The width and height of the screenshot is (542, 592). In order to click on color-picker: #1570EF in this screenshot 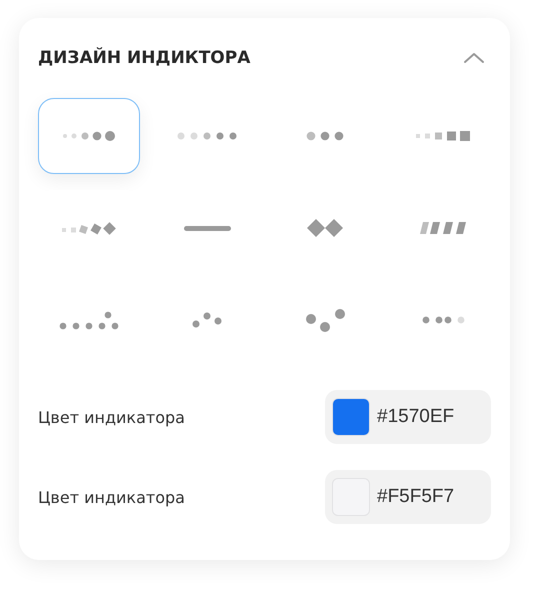, I will do `click(408, 417)`.